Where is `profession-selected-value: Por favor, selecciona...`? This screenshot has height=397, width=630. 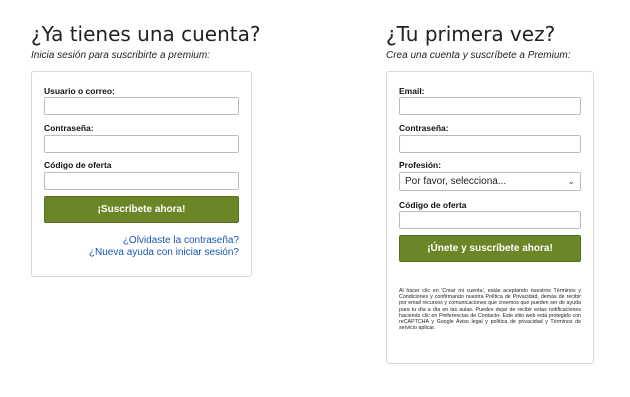 profession-selected-value: Por favor, selecciona... is located at coordinates (456, 181).